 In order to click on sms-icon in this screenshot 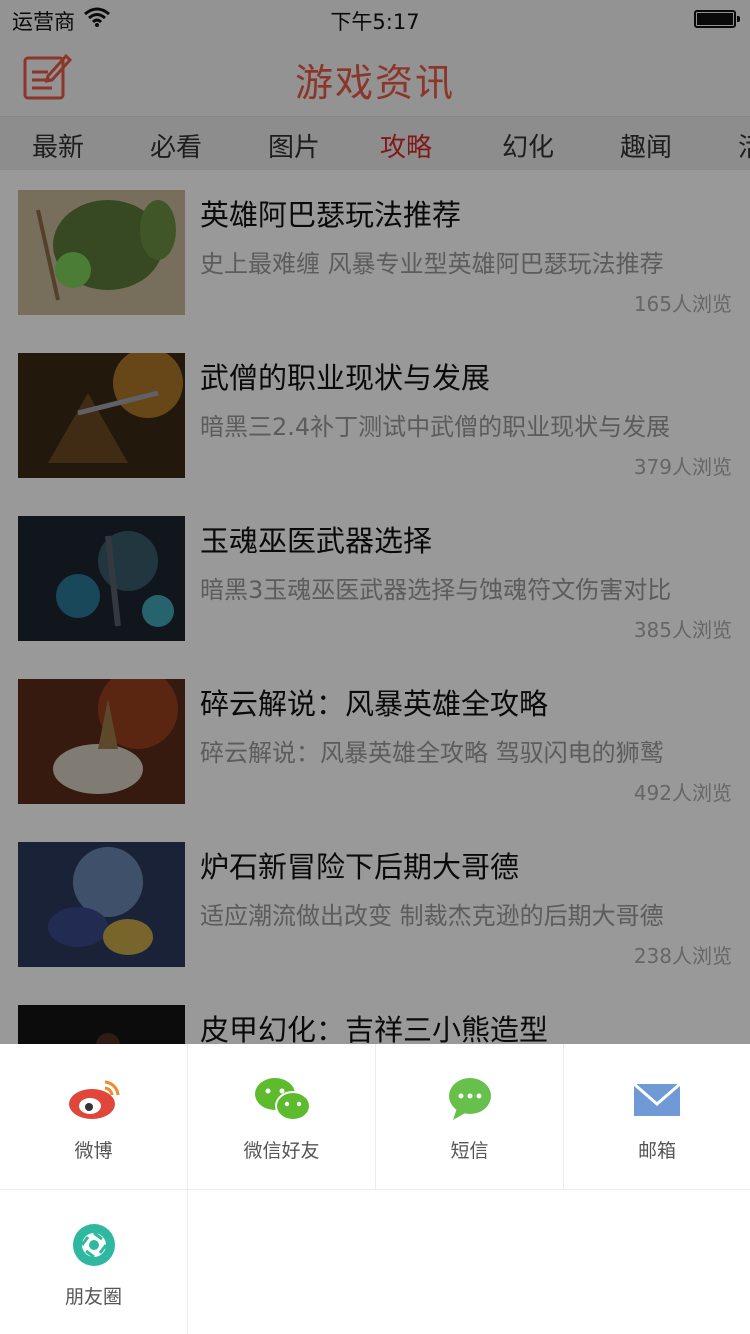, I will do `click(469, 1099)`.